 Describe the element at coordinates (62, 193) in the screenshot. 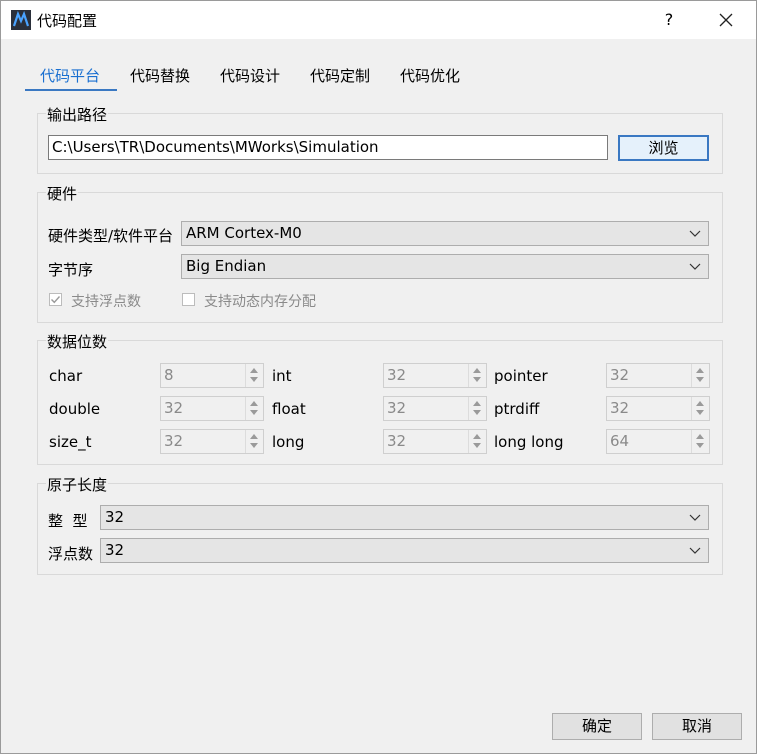

I see `hardware-title: 硬件` at that location.